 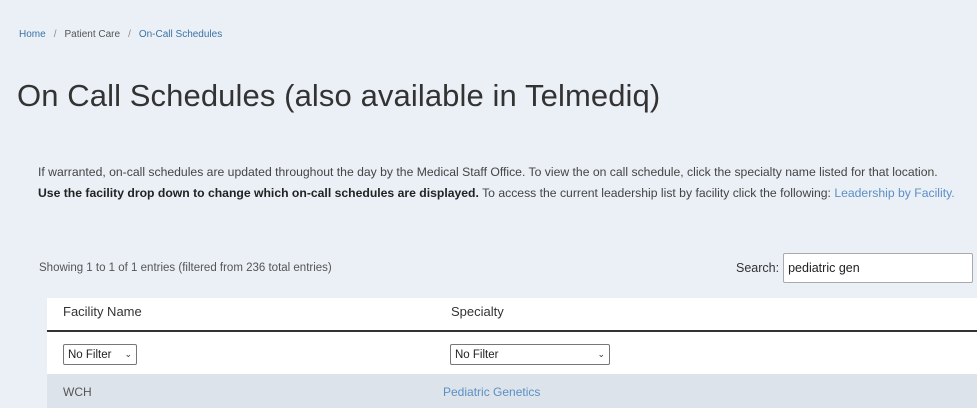 What do you see at coordinates (878, 268) in the screenshot?
I see `search-input` at bounding box center [878, 268].